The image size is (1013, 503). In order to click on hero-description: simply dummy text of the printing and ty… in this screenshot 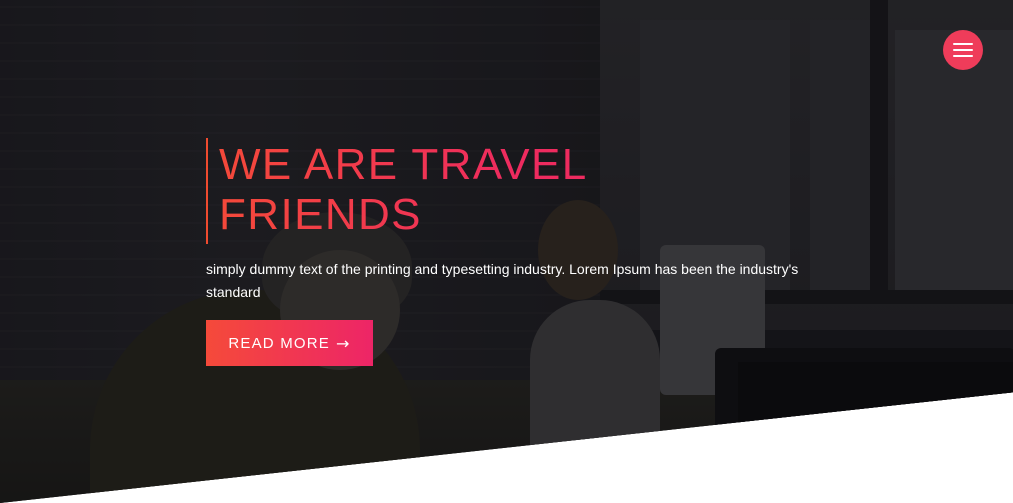, I will do `click(502, 280)`.